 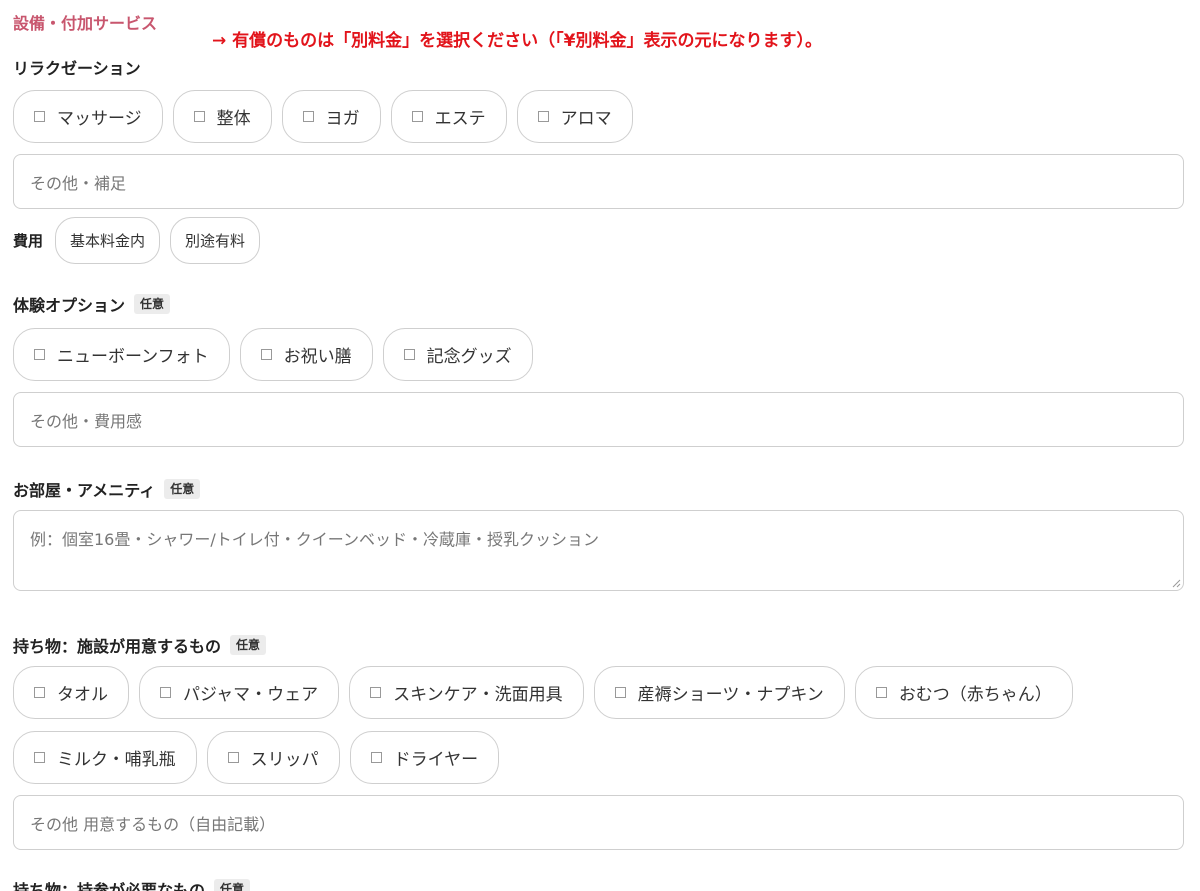 I want to click on experience-label-text: 体験オプション, so click(x=69, y=305).